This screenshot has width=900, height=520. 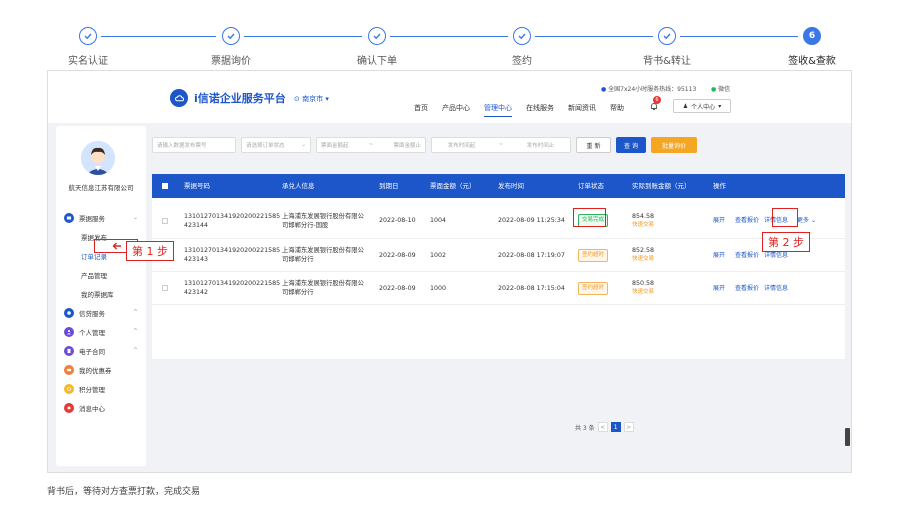 What do you see at coordinates (105, 274) in the screenshot?
I see `menu-product-management: 产品管理` at bounding box center [105, 274].